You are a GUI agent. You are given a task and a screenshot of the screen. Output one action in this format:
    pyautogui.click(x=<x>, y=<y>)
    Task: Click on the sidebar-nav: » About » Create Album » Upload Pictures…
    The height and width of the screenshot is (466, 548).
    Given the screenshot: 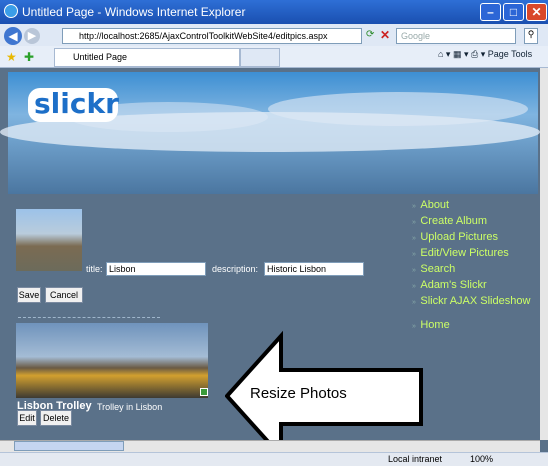 What is the action you would take?
    pyautogui.click(x=477, y=264)
    